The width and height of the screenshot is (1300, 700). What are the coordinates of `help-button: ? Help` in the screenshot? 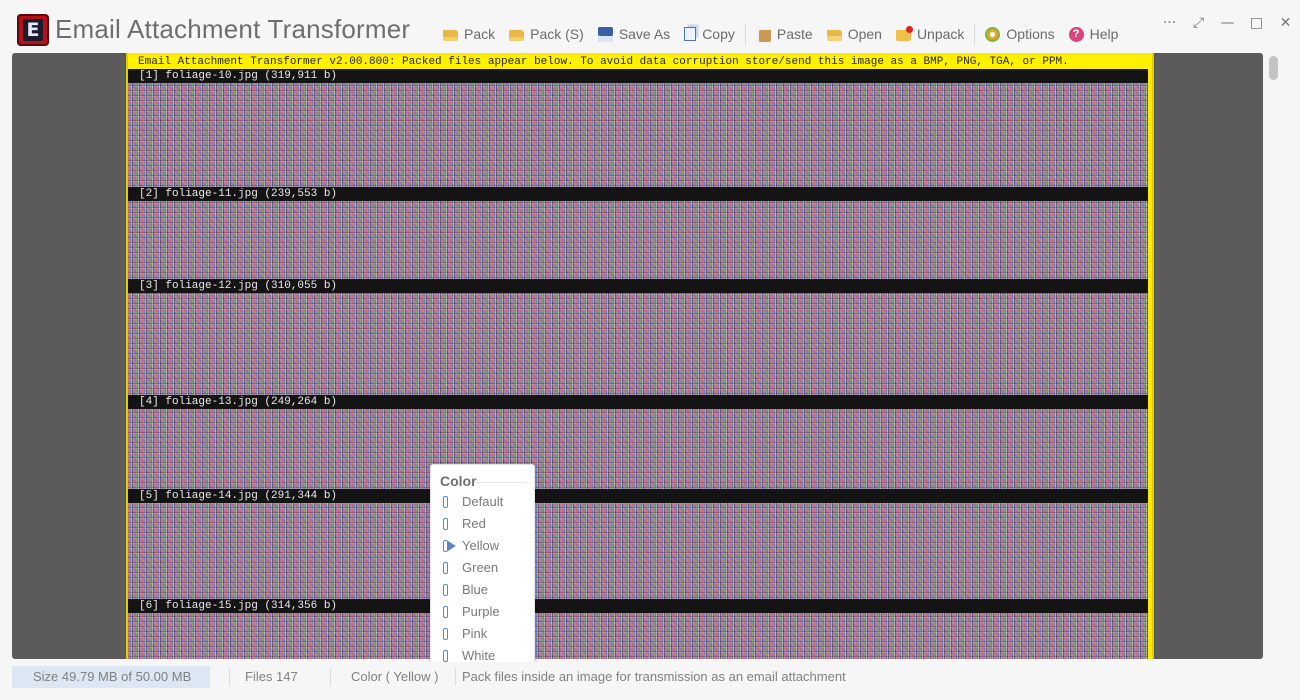 It's located at (1094, 34).